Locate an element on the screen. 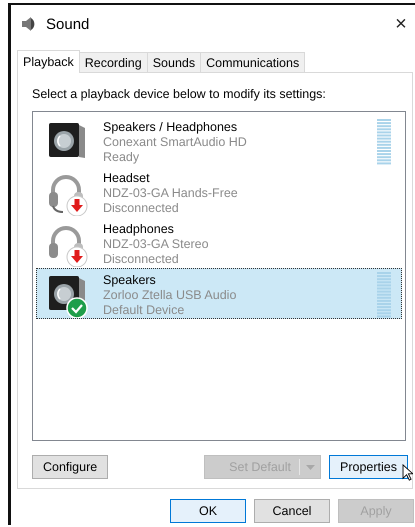  device-row: Speakers Zorloo Ztella USB Audio Default Device is located at coordinates (219, 293).